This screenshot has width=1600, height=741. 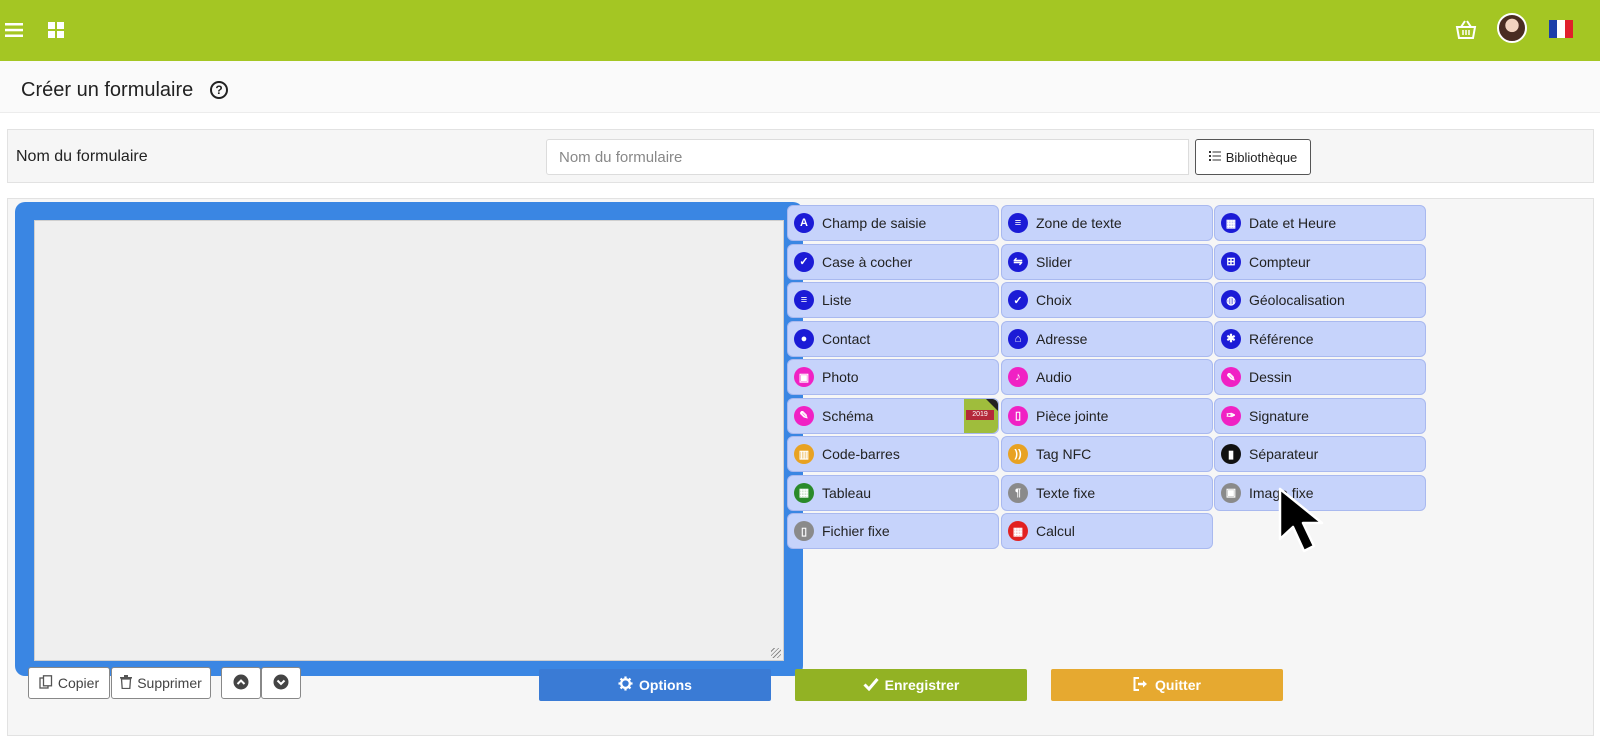 What do you see at coordinates (1107, 454) in the screenshot?
I see `palette-item-tag-nfc: )) Tag NFC` at bounding box center [1107, 454].